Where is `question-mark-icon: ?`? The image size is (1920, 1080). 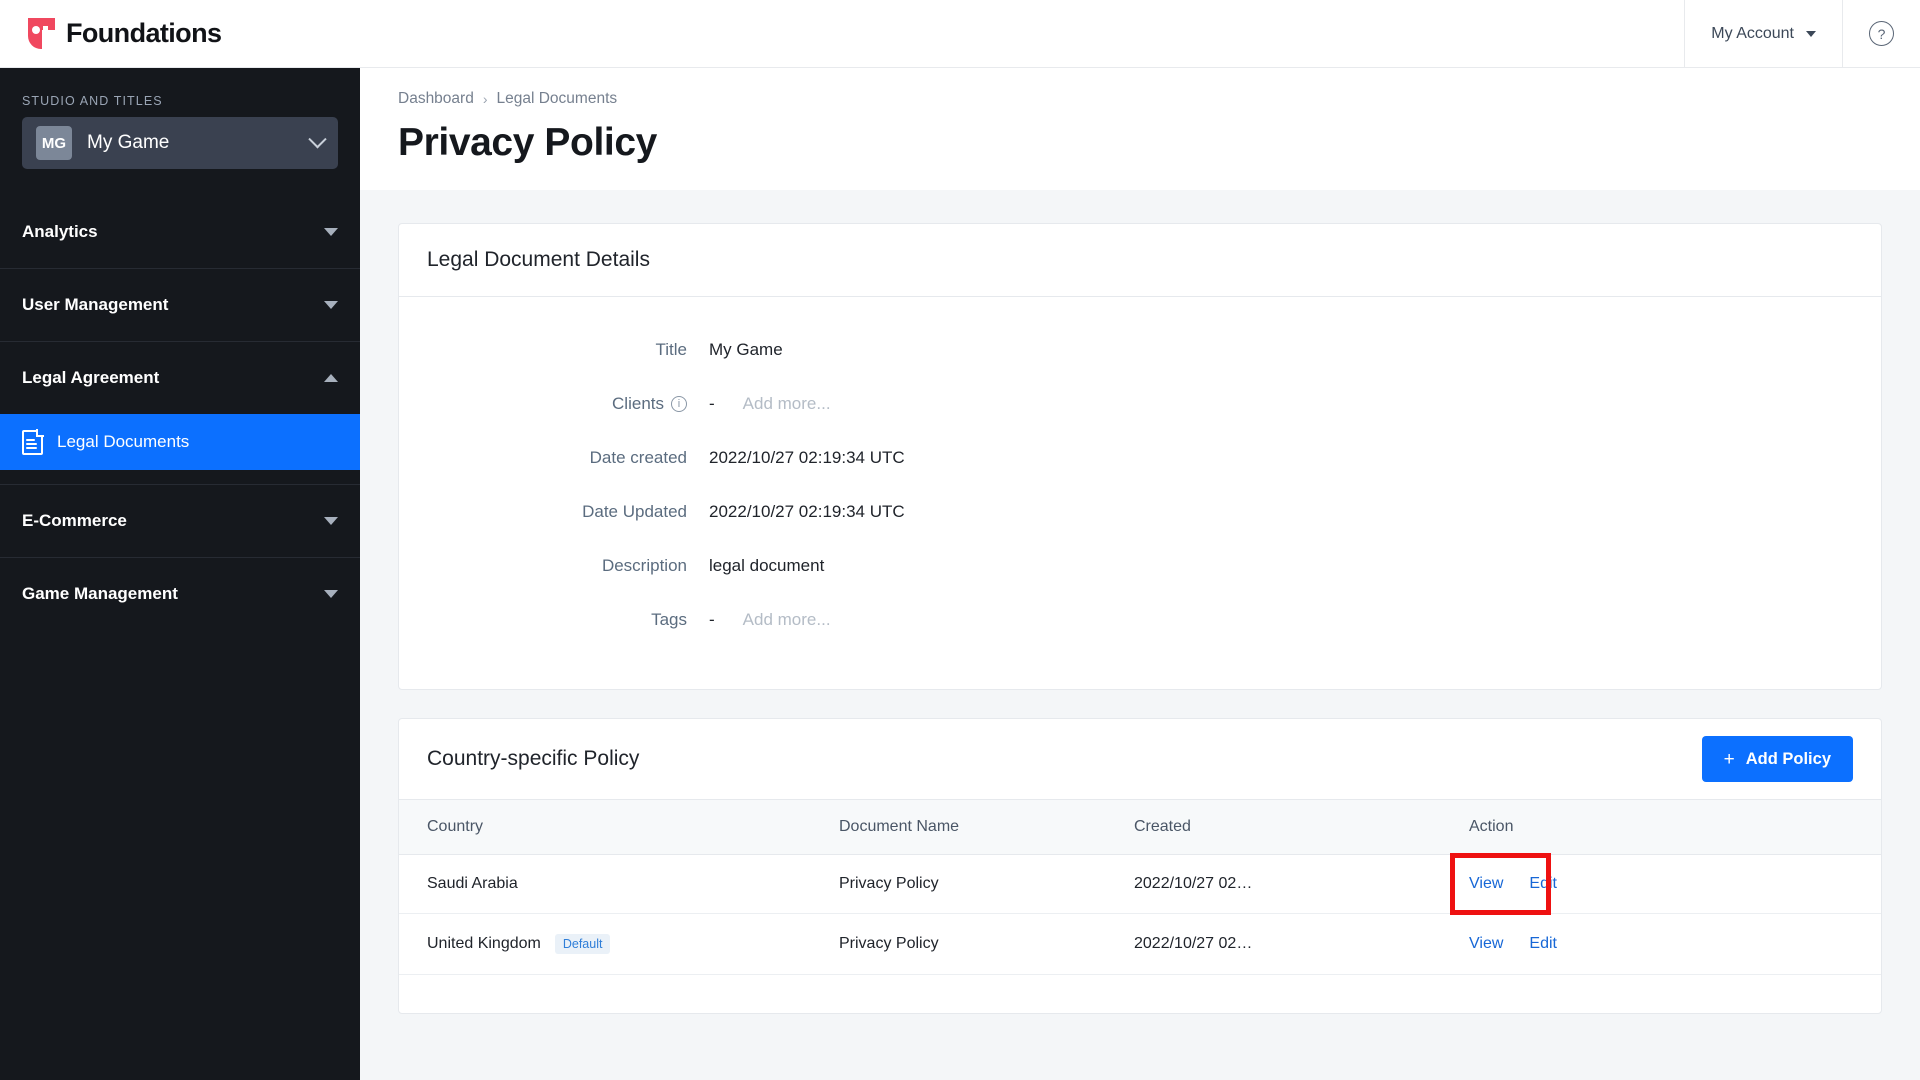
question-mark-icon: ? is located at coordinates (1881, 33).